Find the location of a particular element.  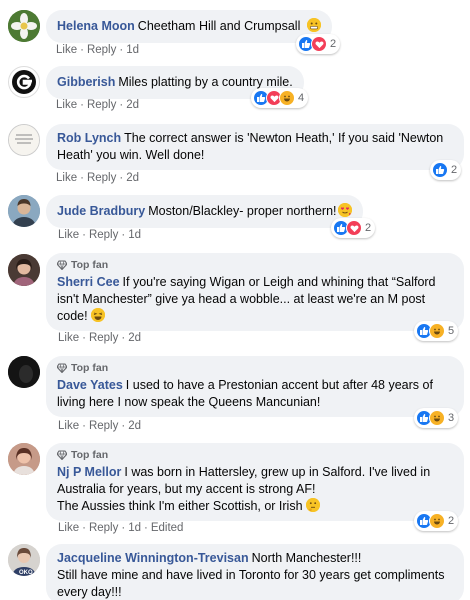

person-avatar: OKO is located at coordinates (24, 560).